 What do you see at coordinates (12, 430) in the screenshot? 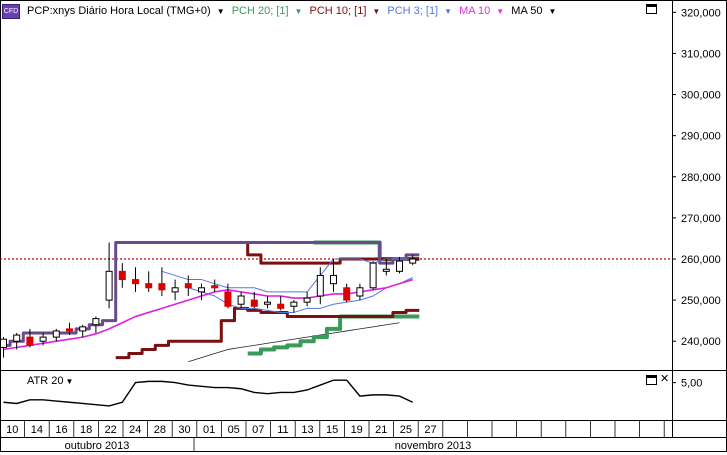
I see `date-tick-label: 10` at bounding box center [12, 430].